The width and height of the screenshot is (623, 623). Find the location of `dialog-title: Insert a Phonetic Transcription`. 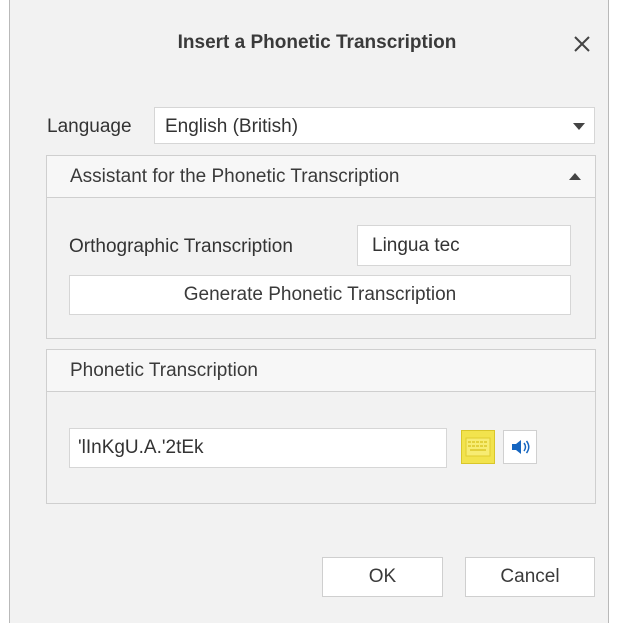

dialog-title: Insert a Phonetic Transcription is located at coordinates (317, 42).